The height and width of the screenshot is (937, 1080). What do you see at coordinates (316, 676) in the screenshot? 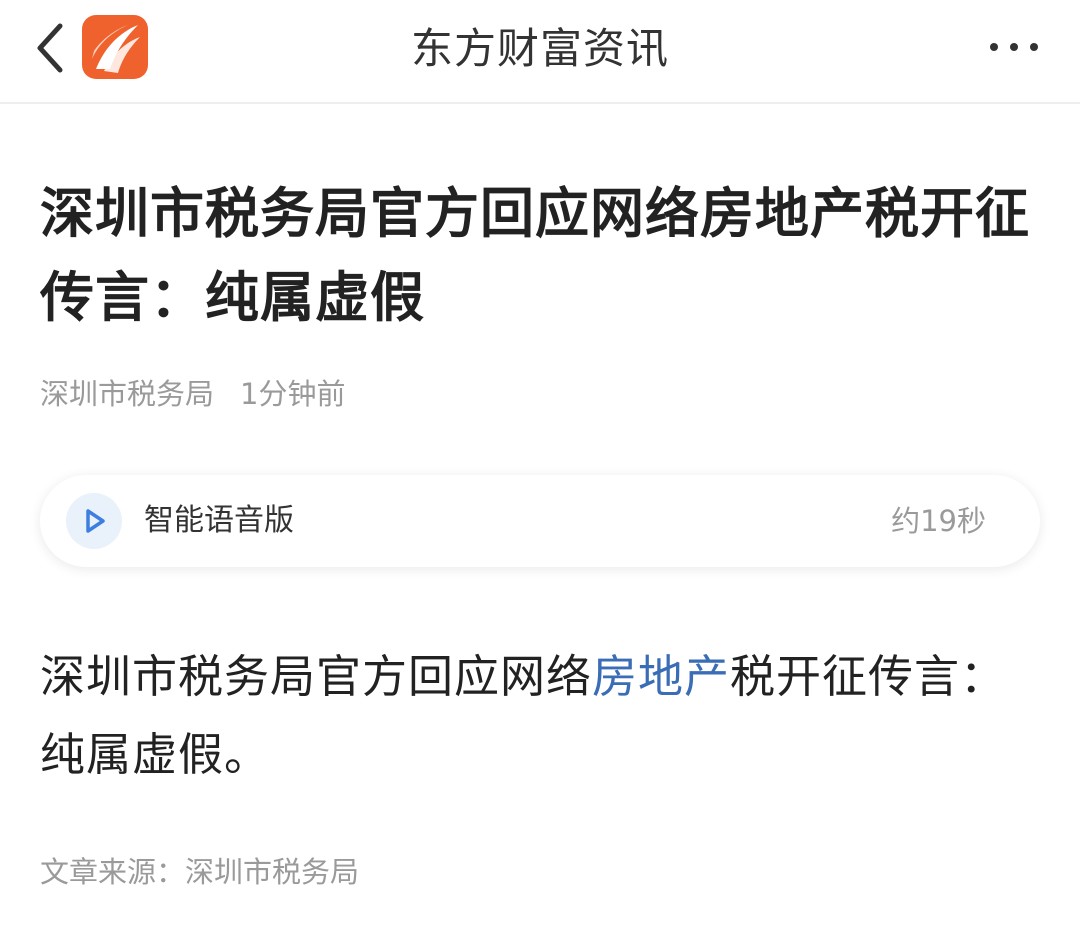
I see `body-text-start: 深圳市税务局官方回应网络` at bounding box center [316, 676].